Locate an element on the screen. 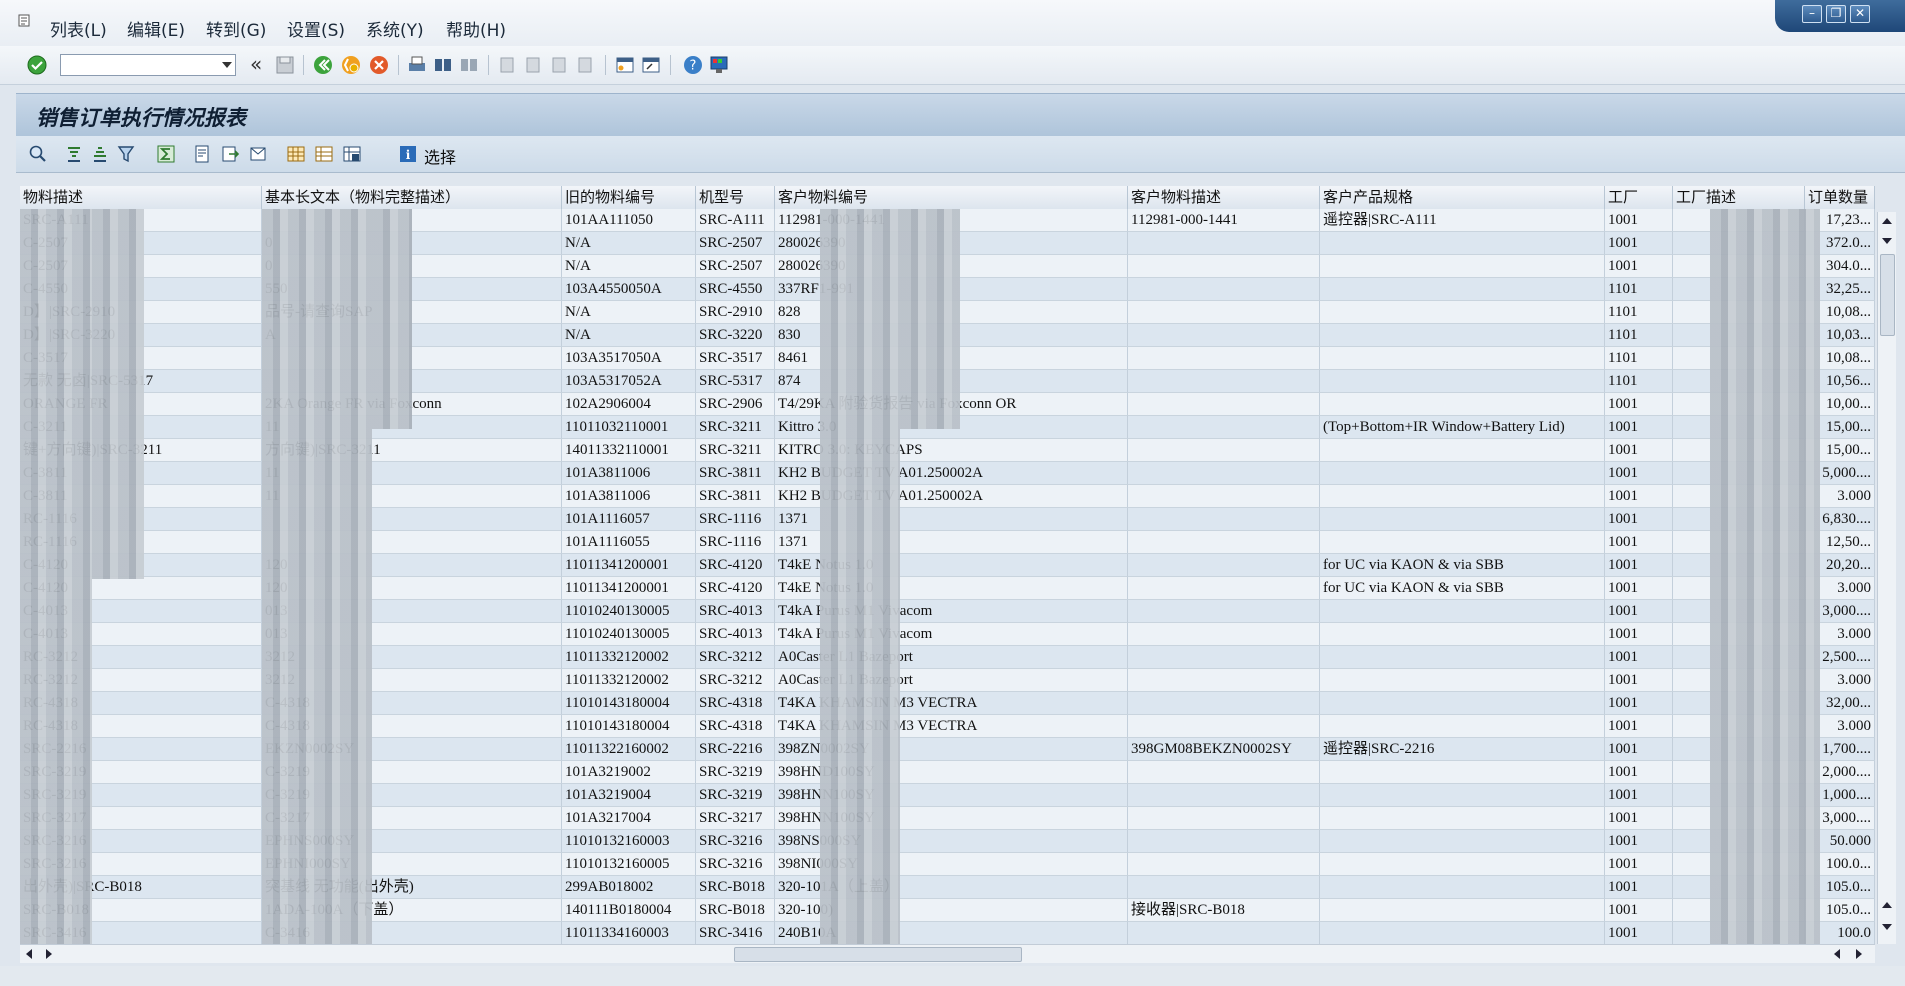 The width and height of the screenshot is (1905, 986). table-cell: 398GM08BEKZN0002SY is located at coordinates (1224, 749).